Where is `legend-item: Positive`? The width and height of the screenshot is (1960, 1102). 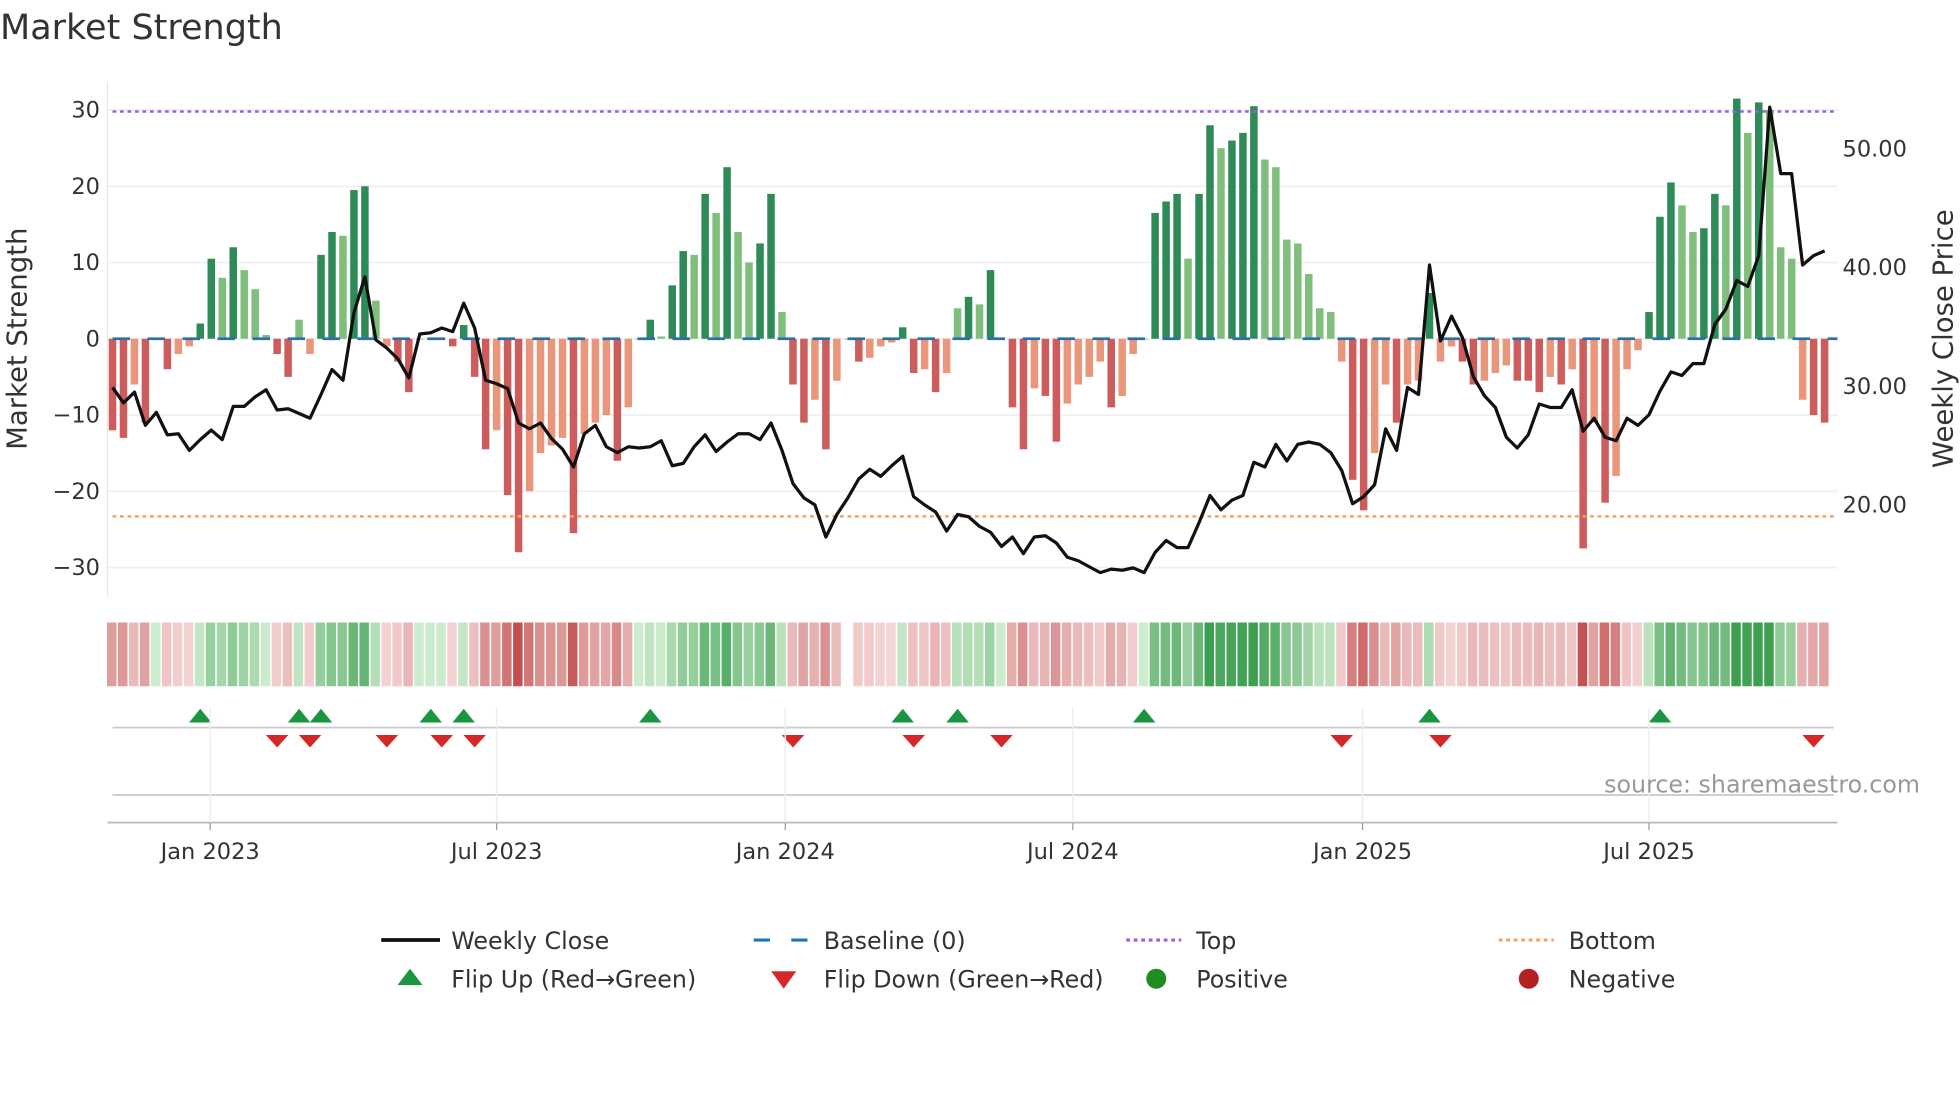 legend-item: Positive is located at coordinates (1217, 980).